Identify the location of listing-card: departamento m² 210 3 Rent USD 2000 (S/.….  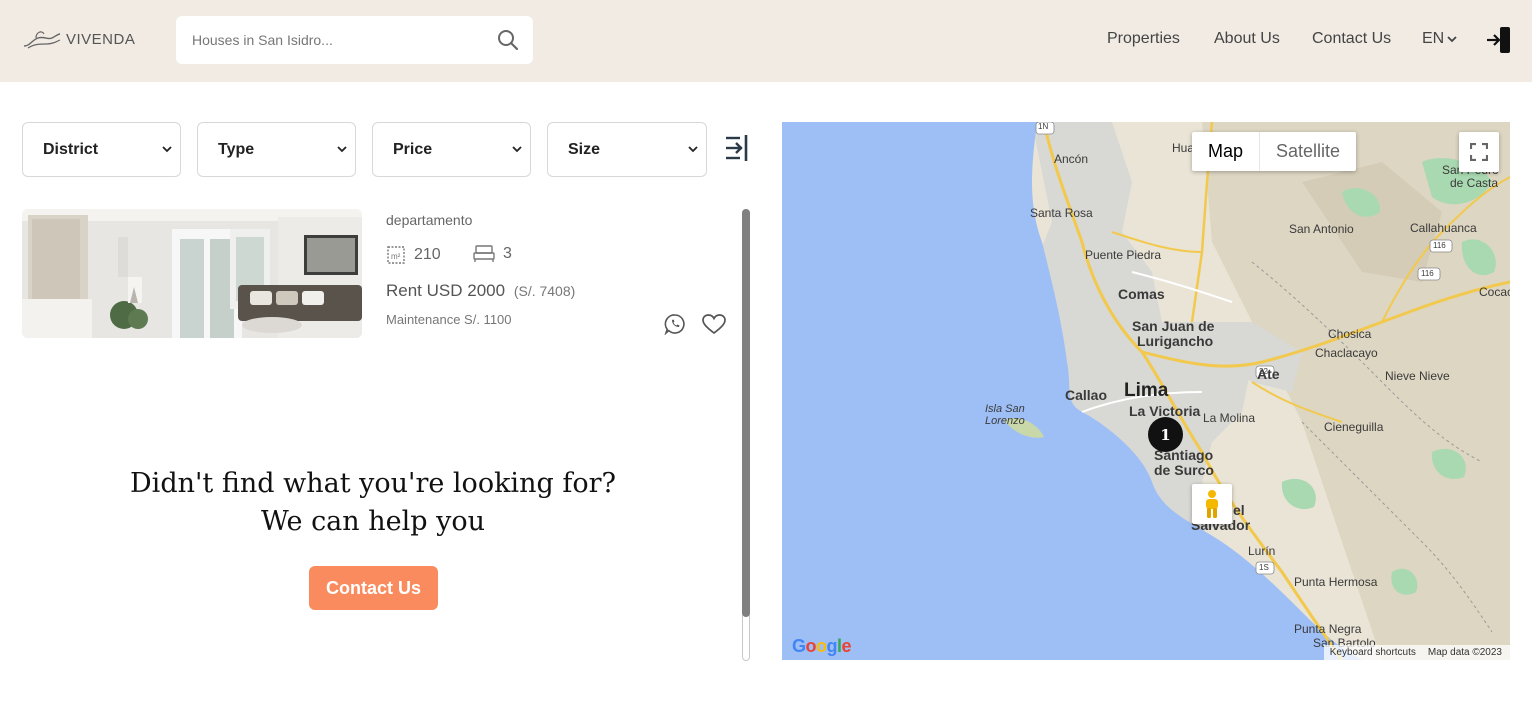
(377, 274).